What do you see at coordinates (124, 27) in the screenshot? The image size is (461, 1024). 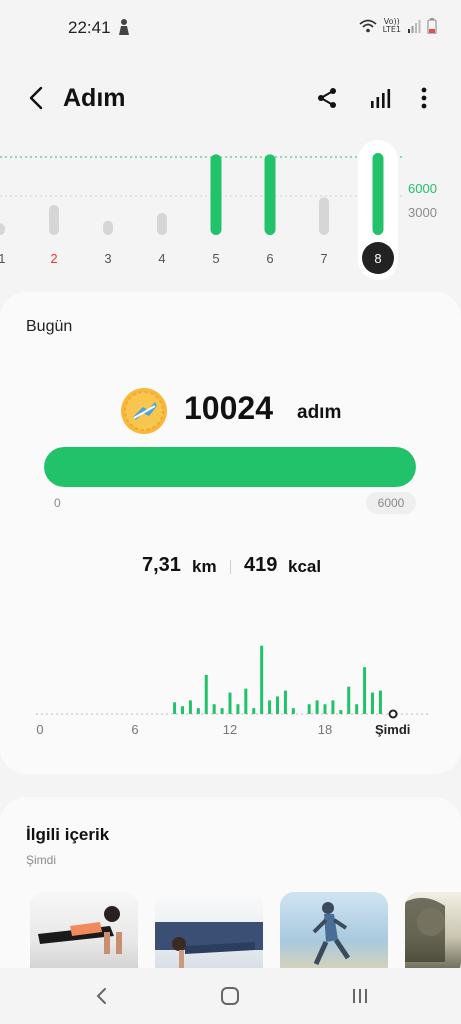 I see `notification-app-icon` at bounding box center [124, 27].